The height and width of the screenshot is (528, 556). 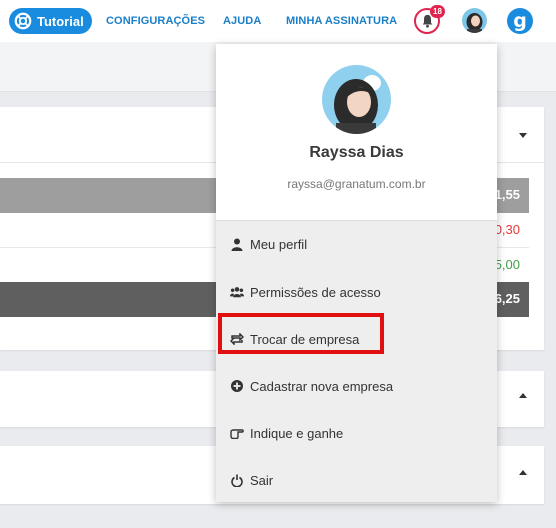 I want to click on nav-minha-assinatura: MINHA ASSINATURA, so click(x=341, y=21).